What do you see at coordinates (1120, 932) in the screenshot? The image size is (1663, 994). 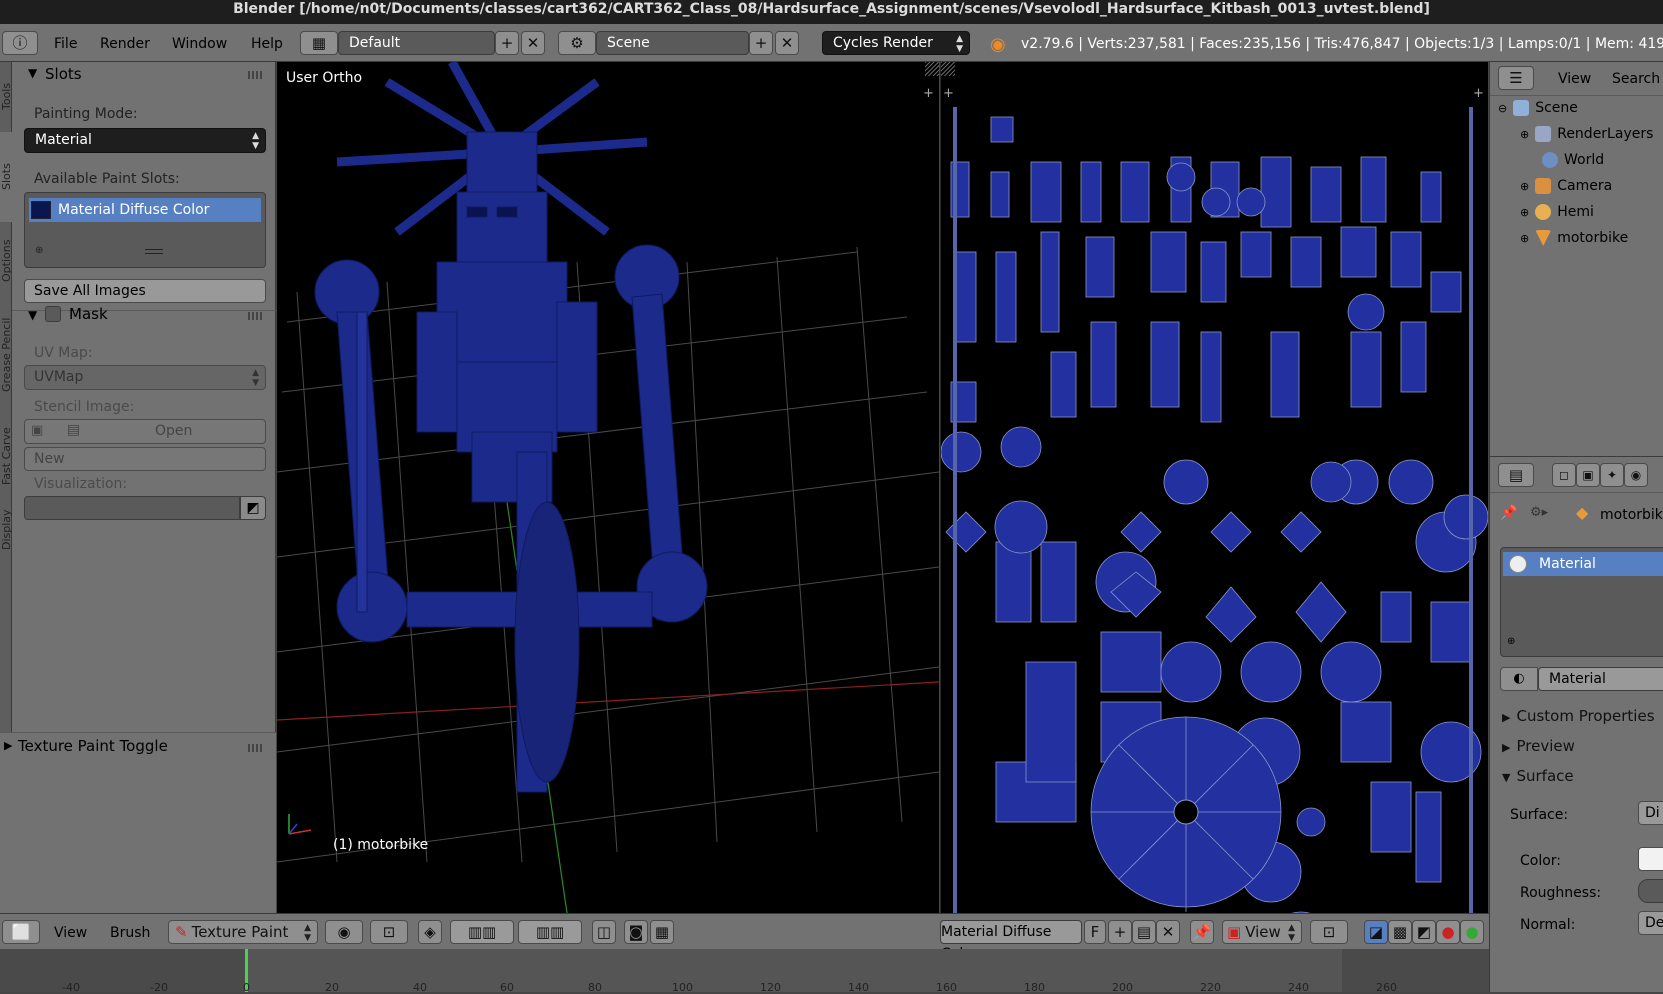 I see `new-image-icon: +` at bounding box center [1120, 932].